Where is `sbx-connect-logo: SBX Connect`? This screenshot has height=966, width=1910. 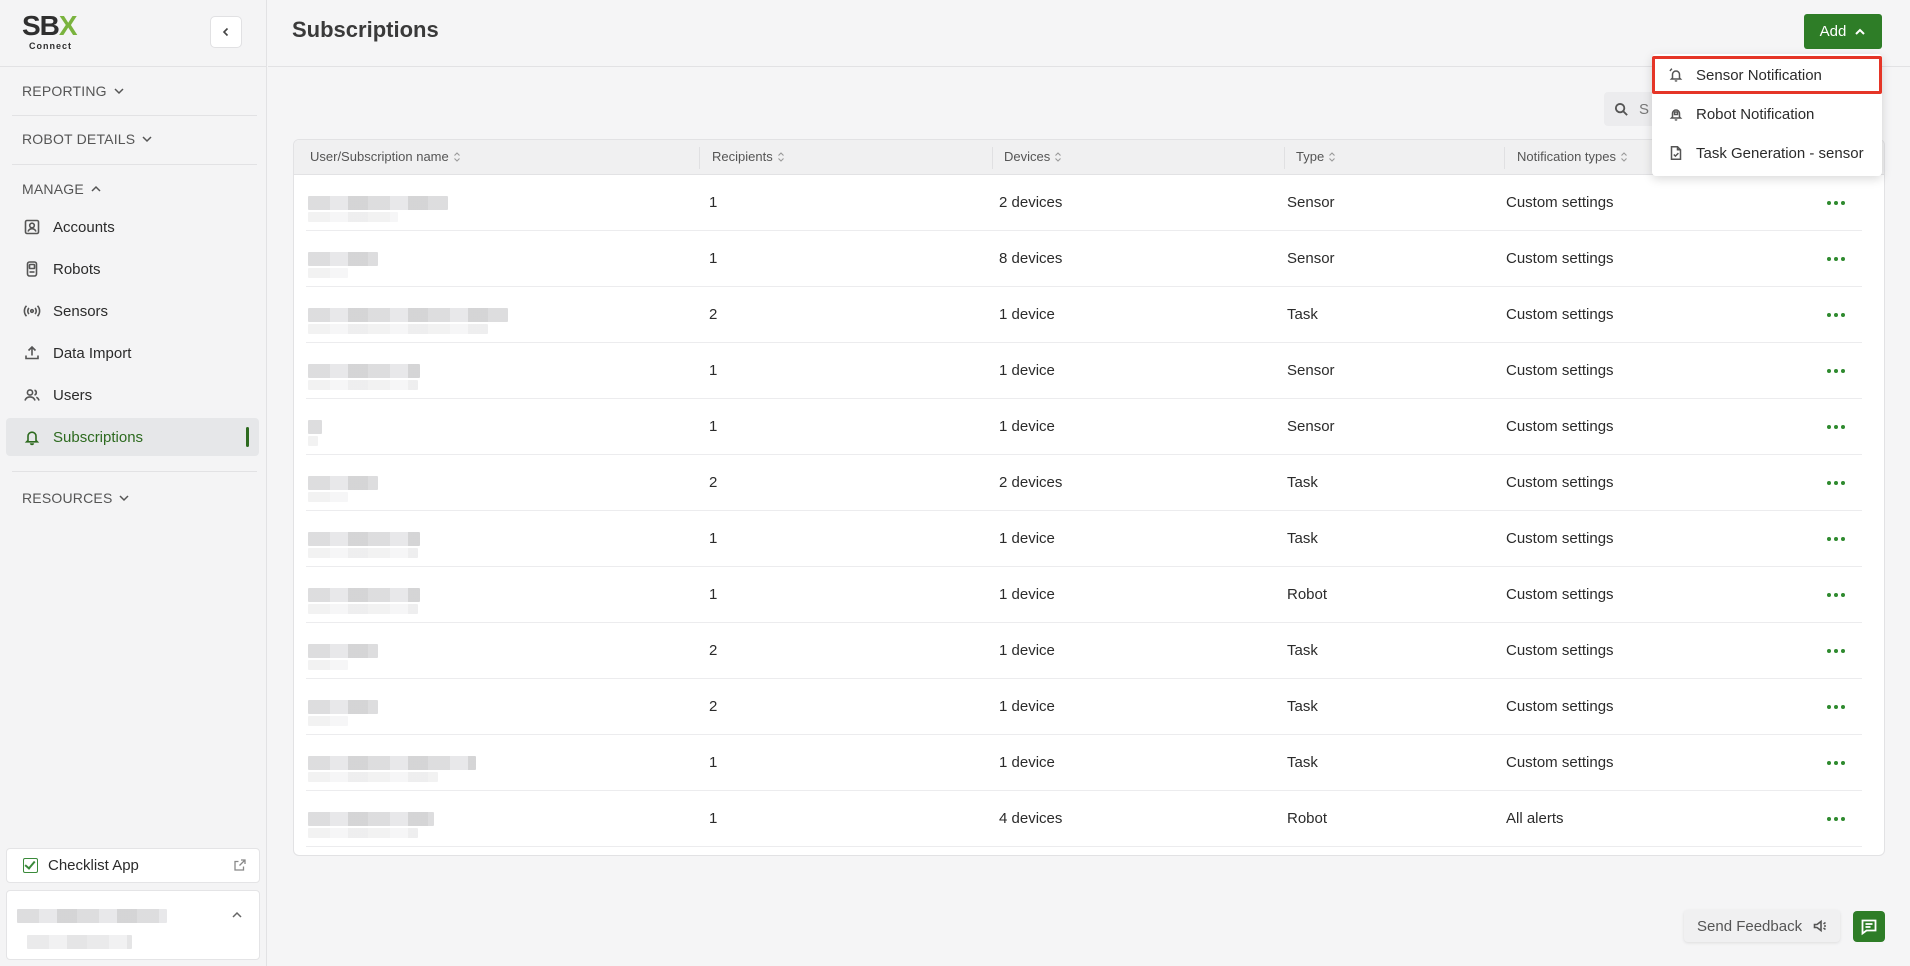
sbx-connect-logo: SBX Connect is located at coordinates (57, 32).